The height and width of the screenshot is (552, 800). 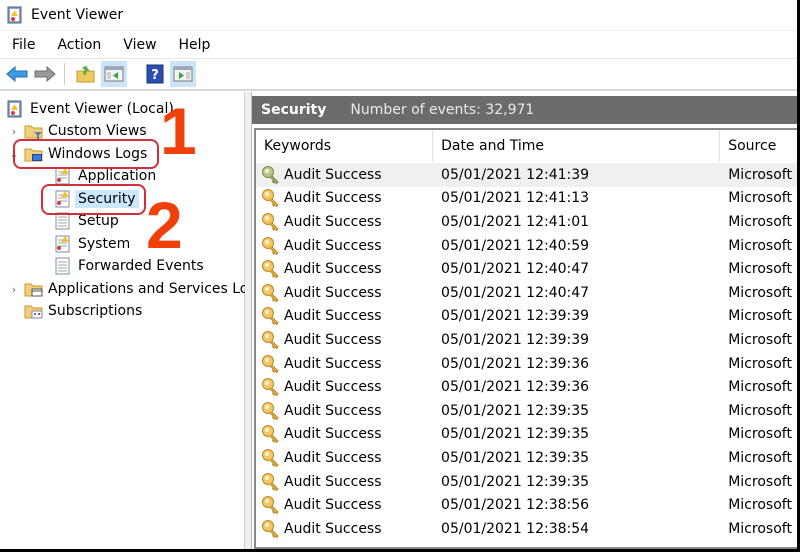 I want to click on toolbar-separator, so click(x=64, y=74).